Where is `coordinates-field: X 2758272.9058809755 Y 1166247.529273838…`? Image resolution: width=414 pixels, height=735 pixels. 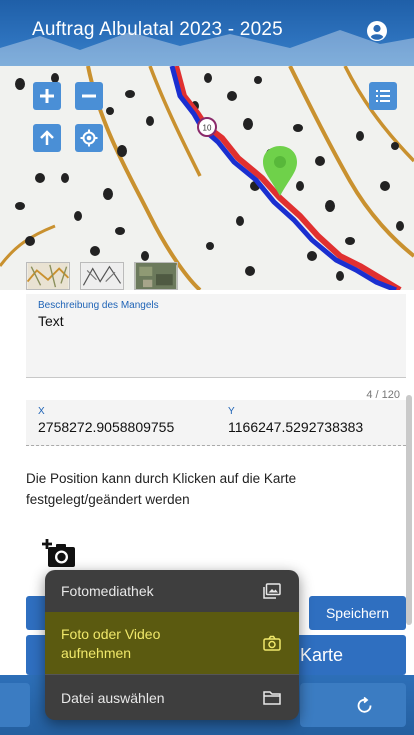 coordinates-field: X 2758272.9058809755 Y 1166247.529273838… is located at coordinates (216, 423).